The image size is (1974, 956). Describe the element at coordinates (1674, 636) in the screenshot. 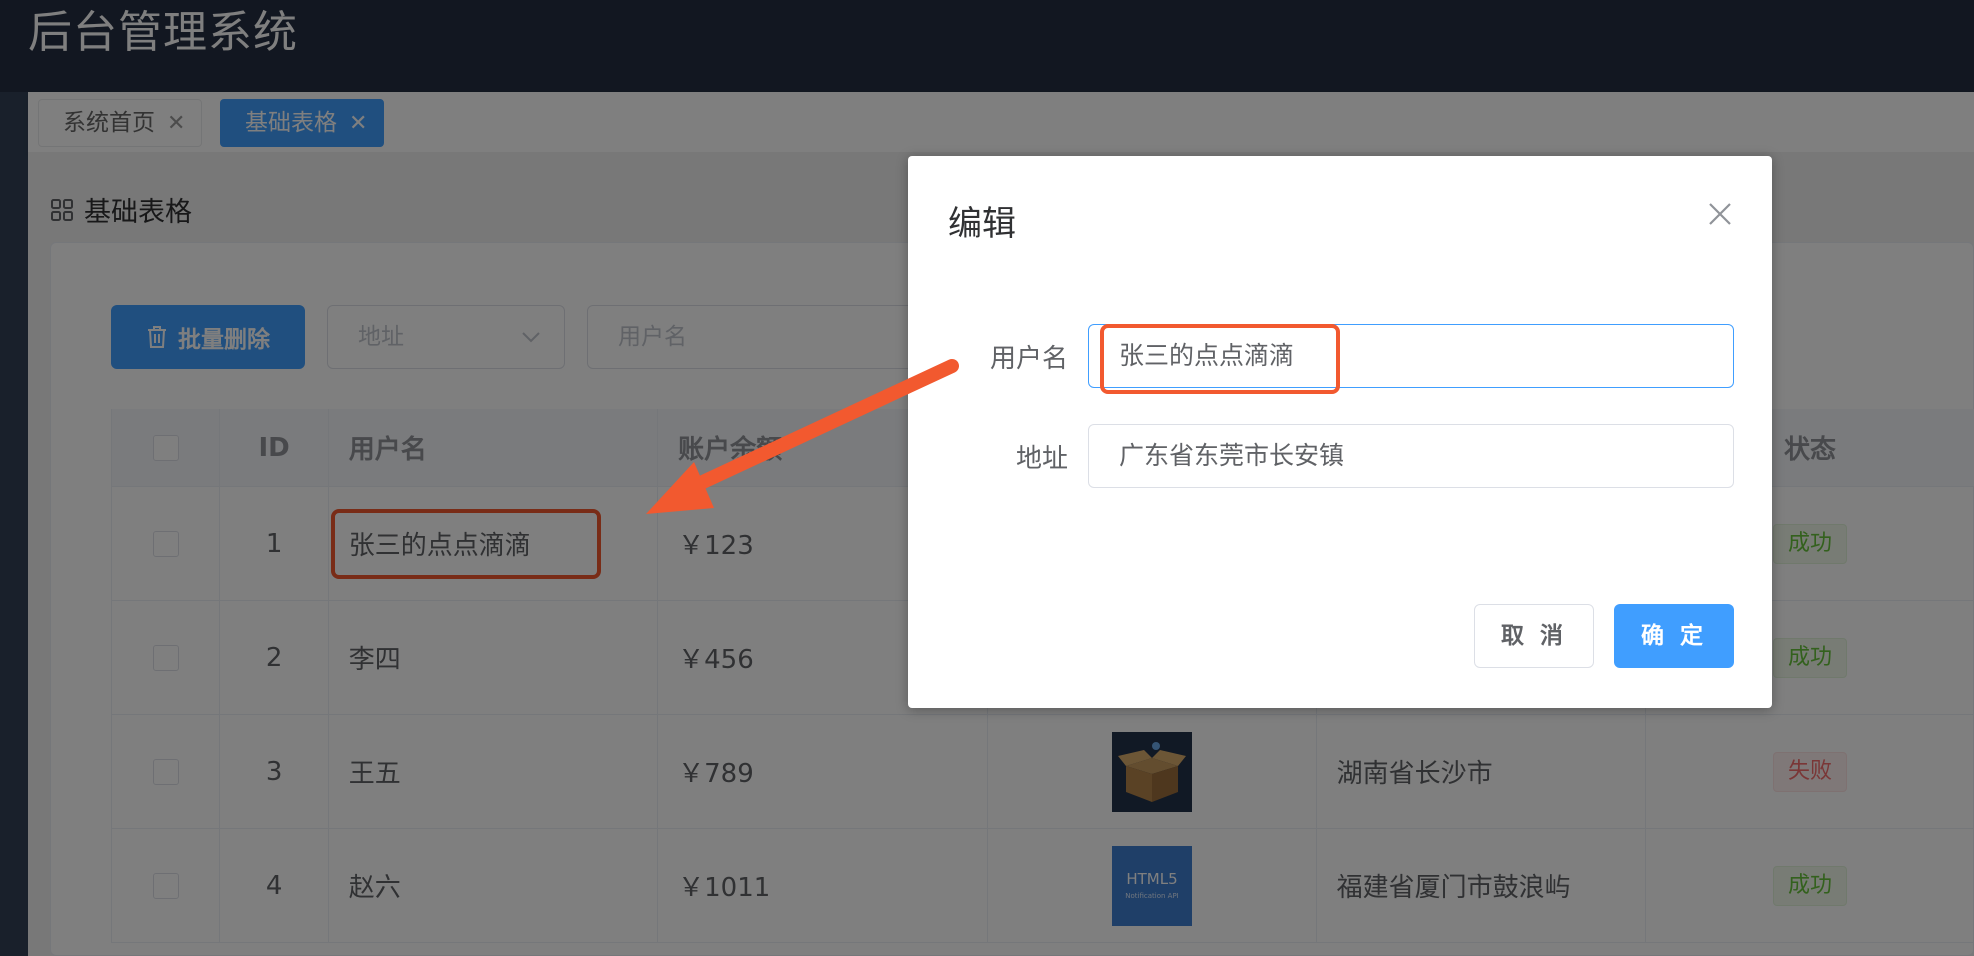

I see `confirm-button: 确 定` at that location.